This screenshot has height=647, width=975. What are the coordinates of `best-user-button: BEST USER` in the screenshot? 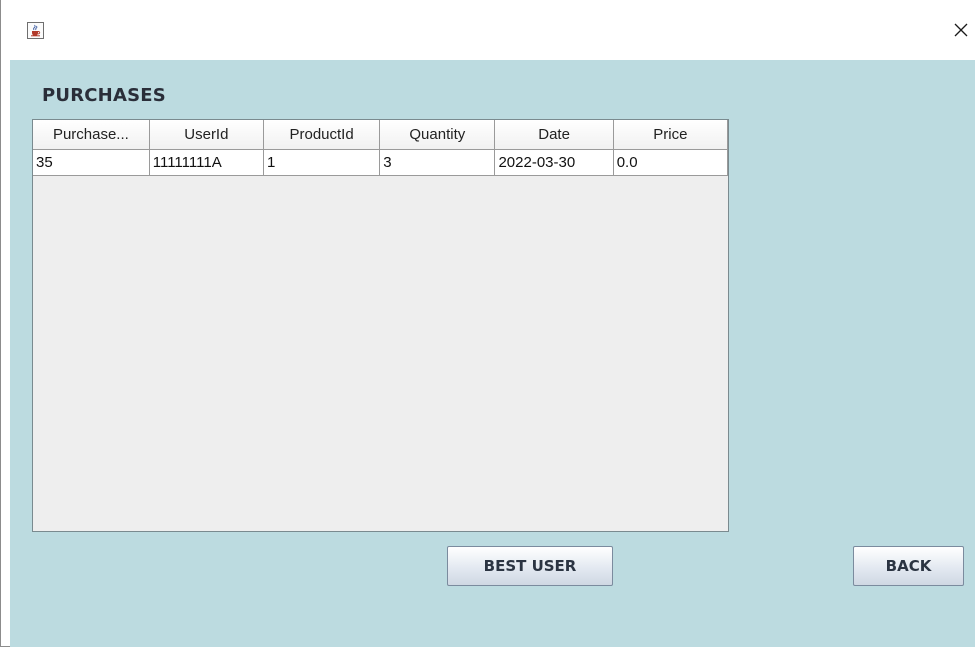 It's located at (530, 566).